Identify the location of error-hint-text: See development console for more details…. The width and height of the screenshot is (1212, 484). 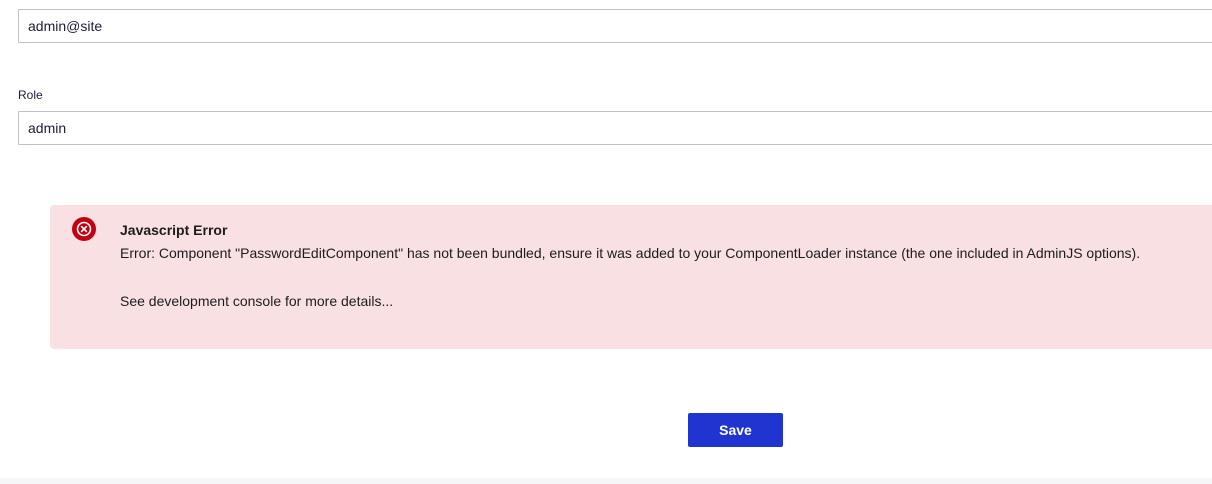
(257, 301).